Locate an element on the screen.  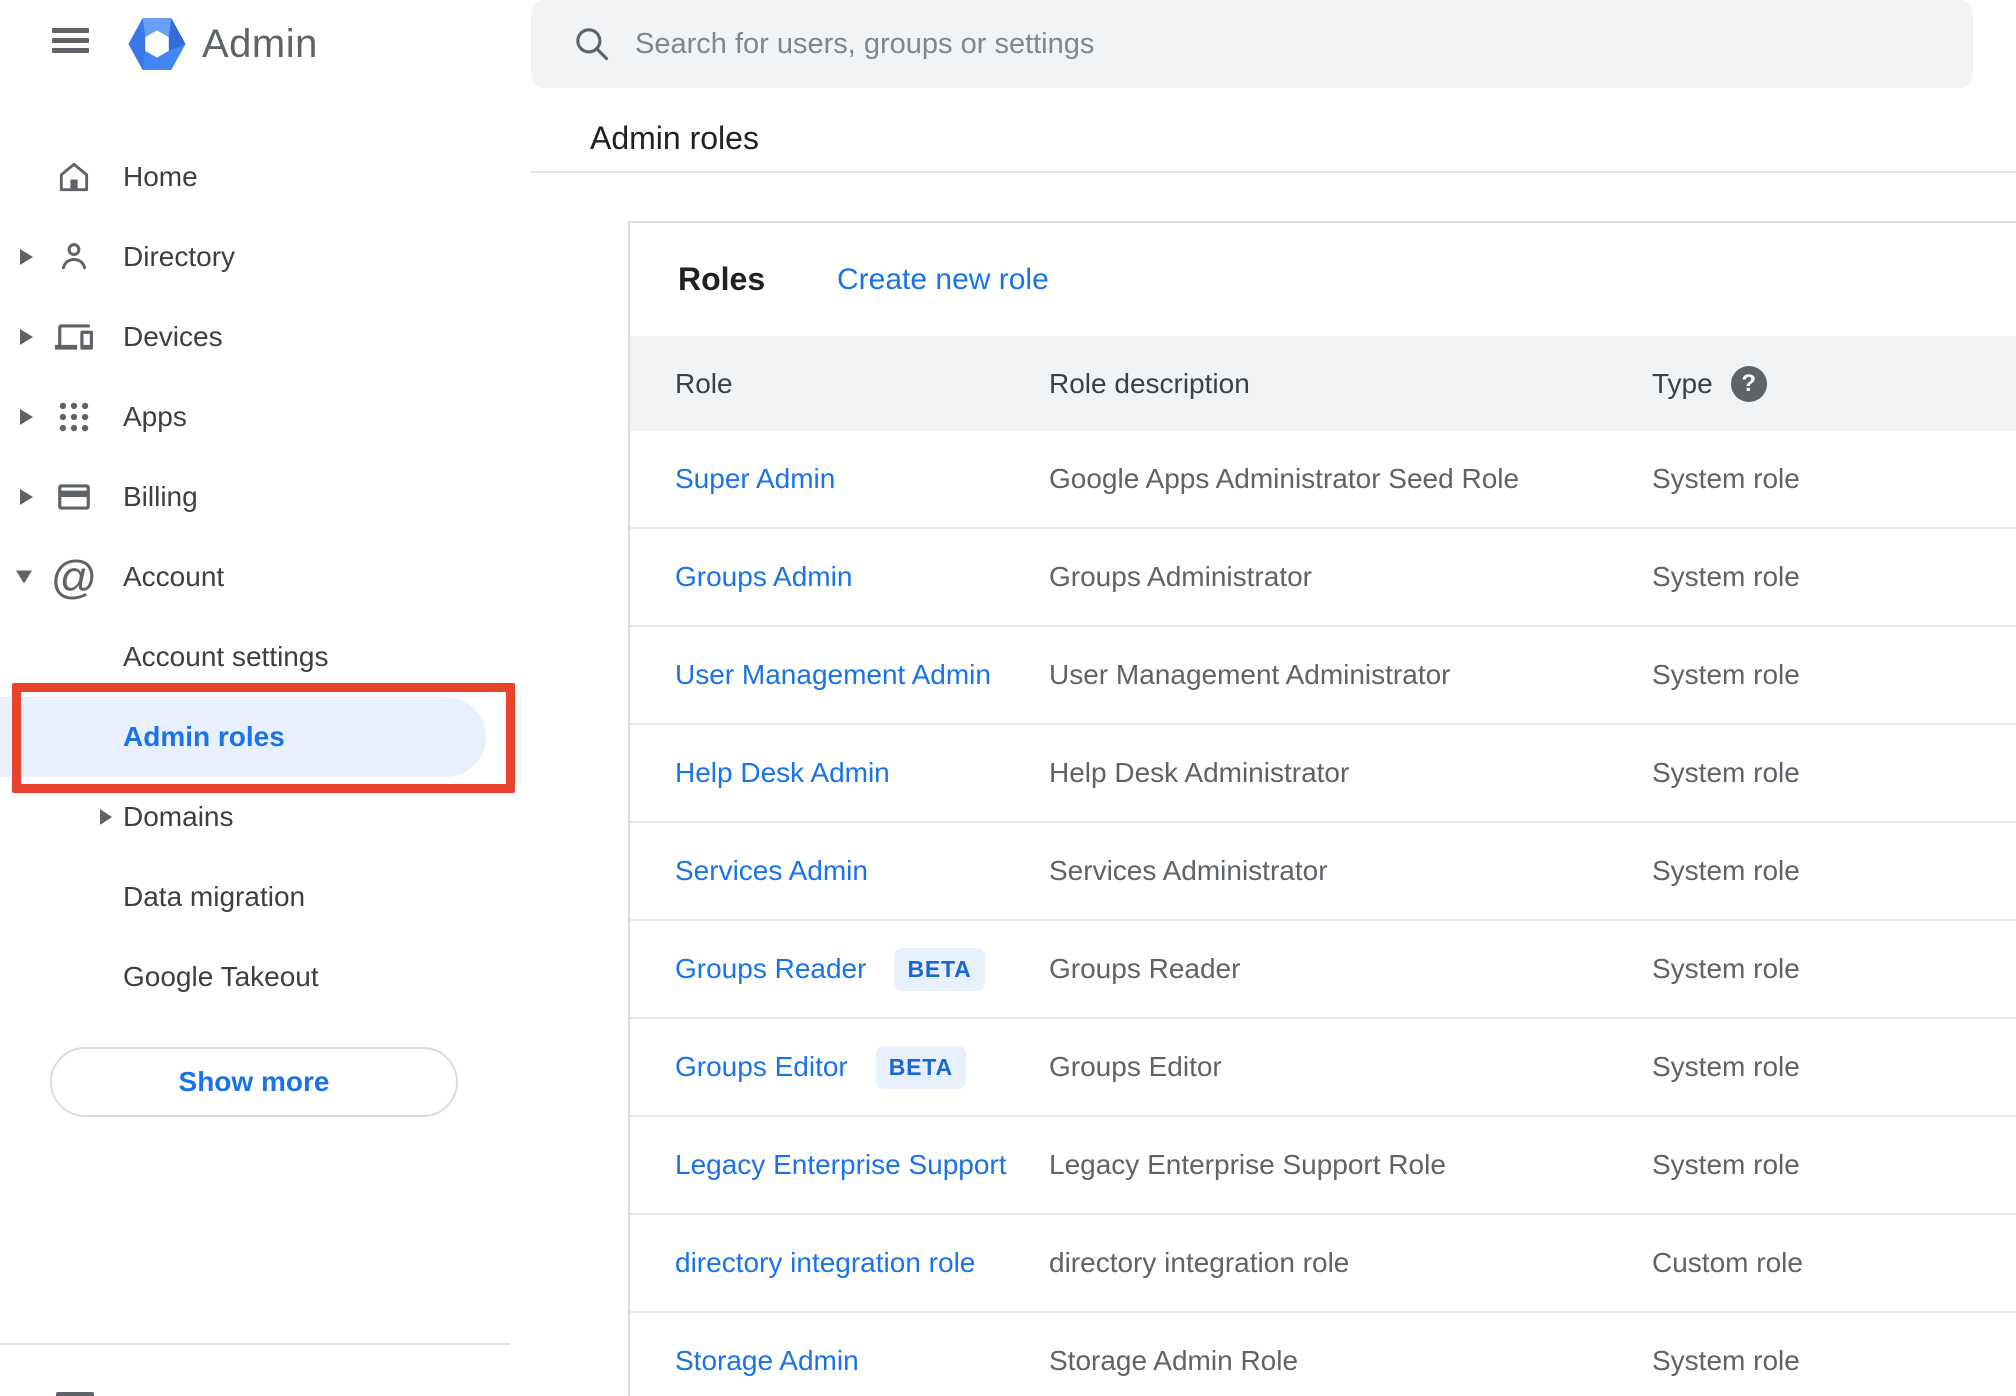
sidebar-item-admin-roles: Admin roles is located at coordinates (243, 737).